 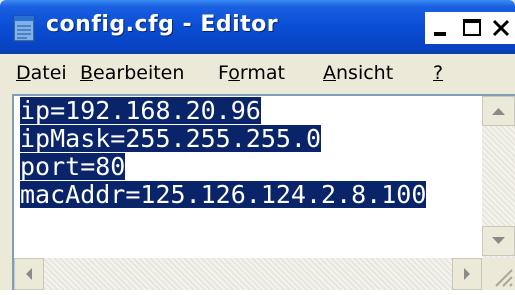 I want to click on scroll-right-button, so click(x=467, y=274).